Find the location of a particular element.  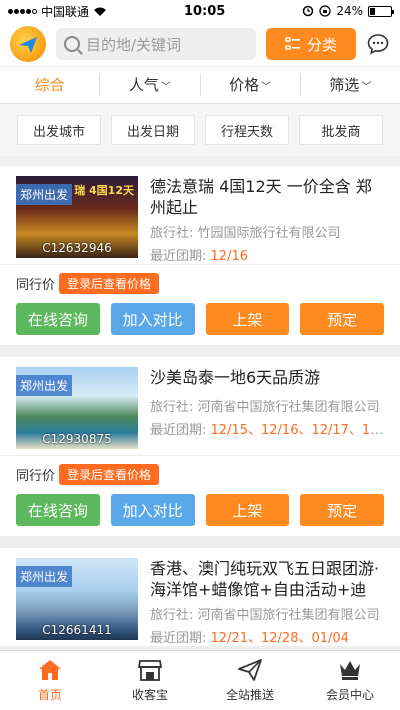

plane-icon is located at coordinates (28, 45).